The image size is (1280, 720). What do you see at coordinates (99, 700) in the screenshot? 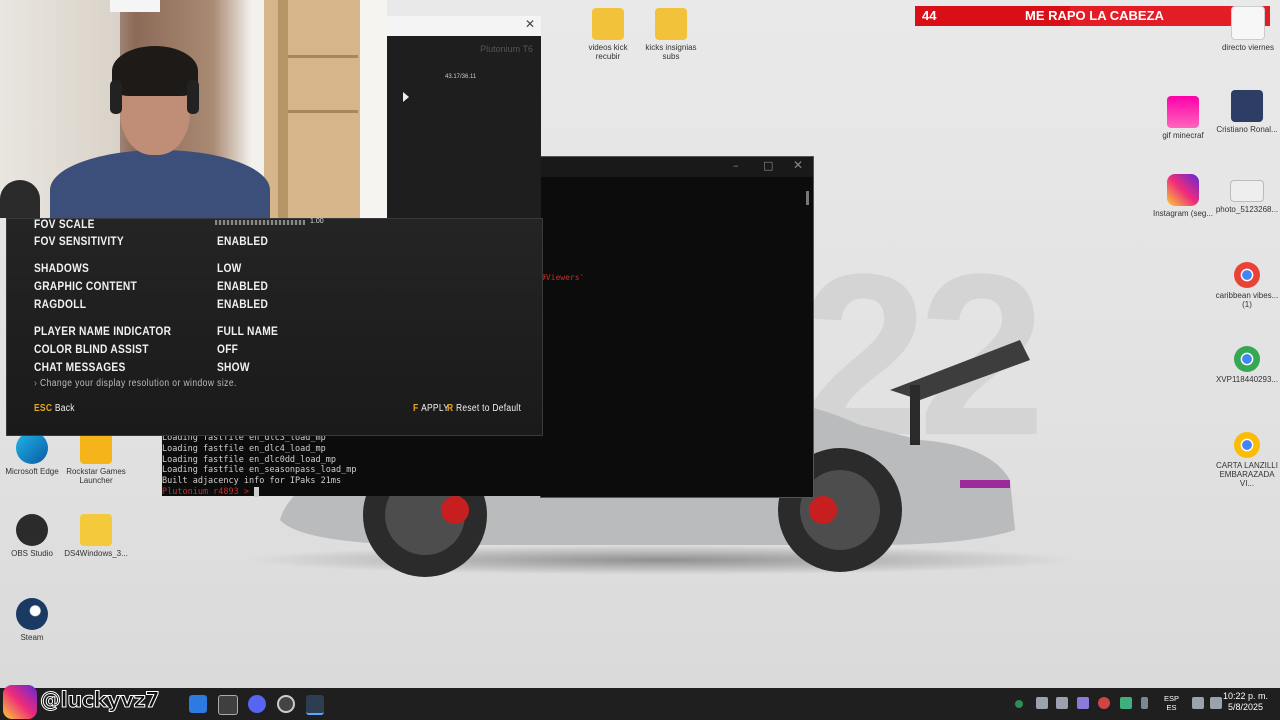
I see `streamer-handle: @luckyvz7` at bounding box center [99, 700].